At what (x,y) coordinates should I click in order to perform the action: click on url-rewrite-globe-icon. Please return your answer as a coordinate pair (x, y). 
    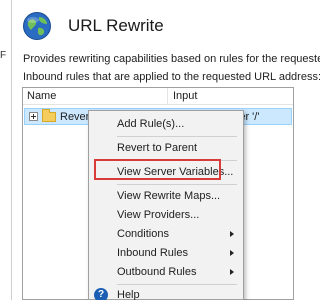
    Looking at the image, I should click on (37, 26).